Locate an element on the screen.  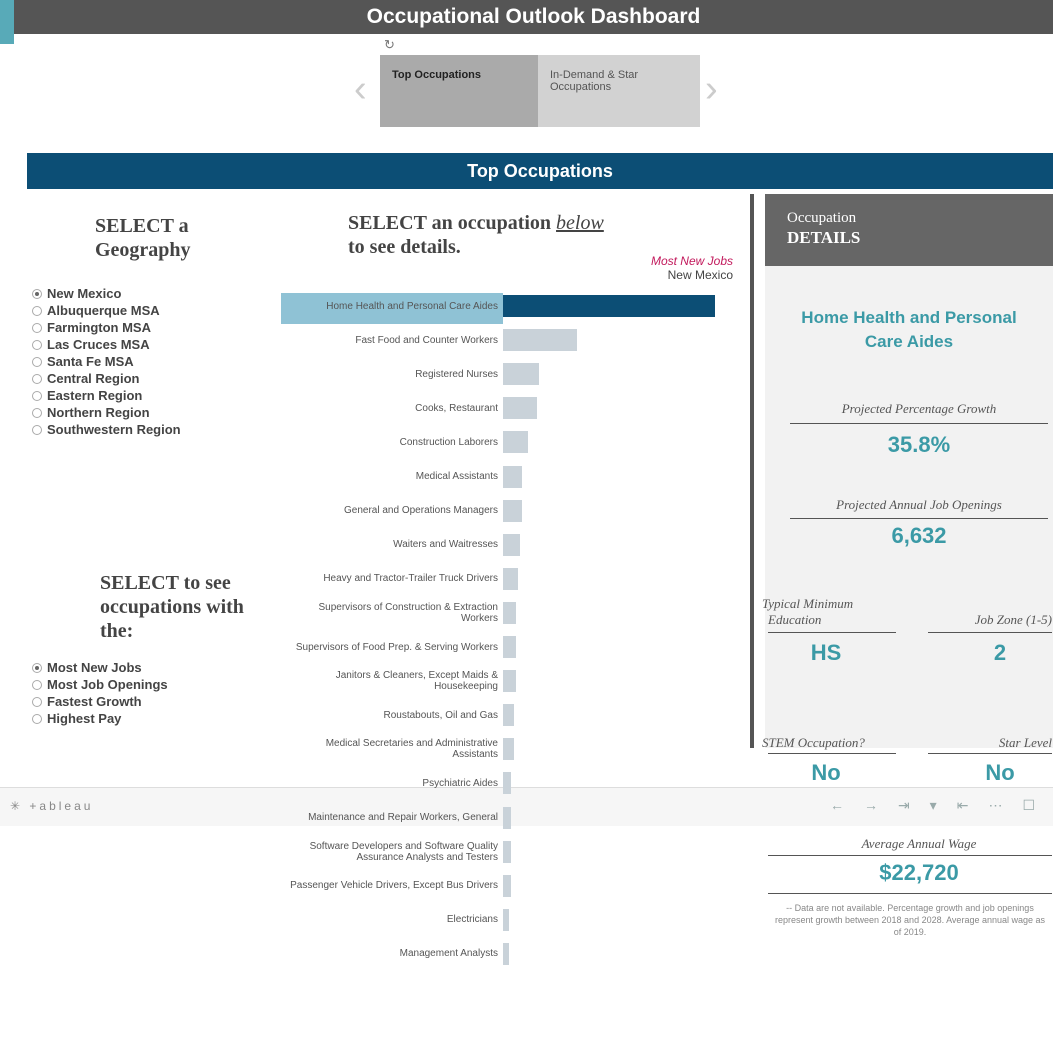
measure-option: Most Job Openings is located at coordinates (100, 684).